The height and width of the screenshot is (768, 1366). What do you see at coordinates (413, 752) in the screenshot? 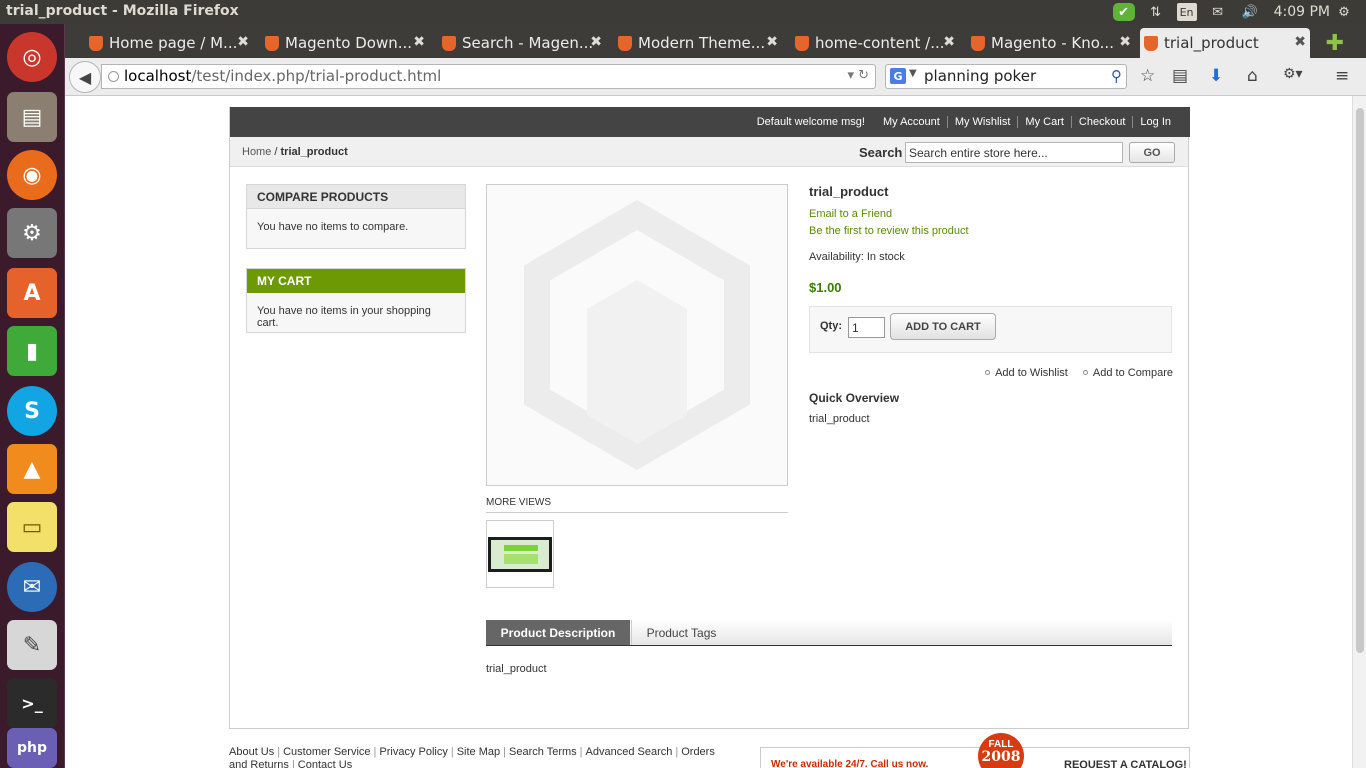
I see `footer-privacy-link: Privacy Policy` at bounding box center [413, 752].